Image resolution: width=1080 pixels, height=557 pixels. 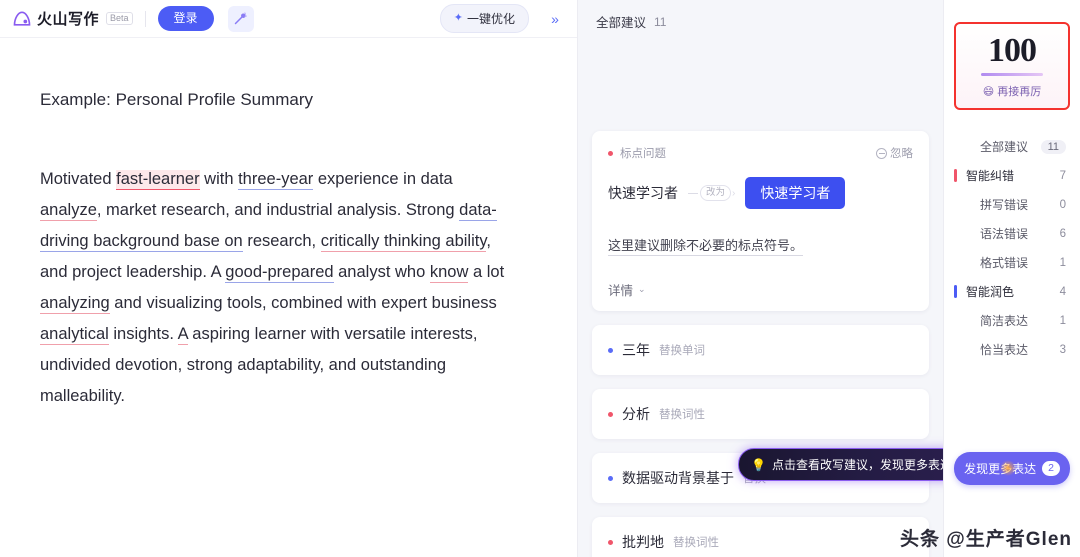 What do you see at coordinates (760, 153) in the screenshot?
I see `suggestion-card-header: 标点问题 忽略` at bounding box center [760, 153].